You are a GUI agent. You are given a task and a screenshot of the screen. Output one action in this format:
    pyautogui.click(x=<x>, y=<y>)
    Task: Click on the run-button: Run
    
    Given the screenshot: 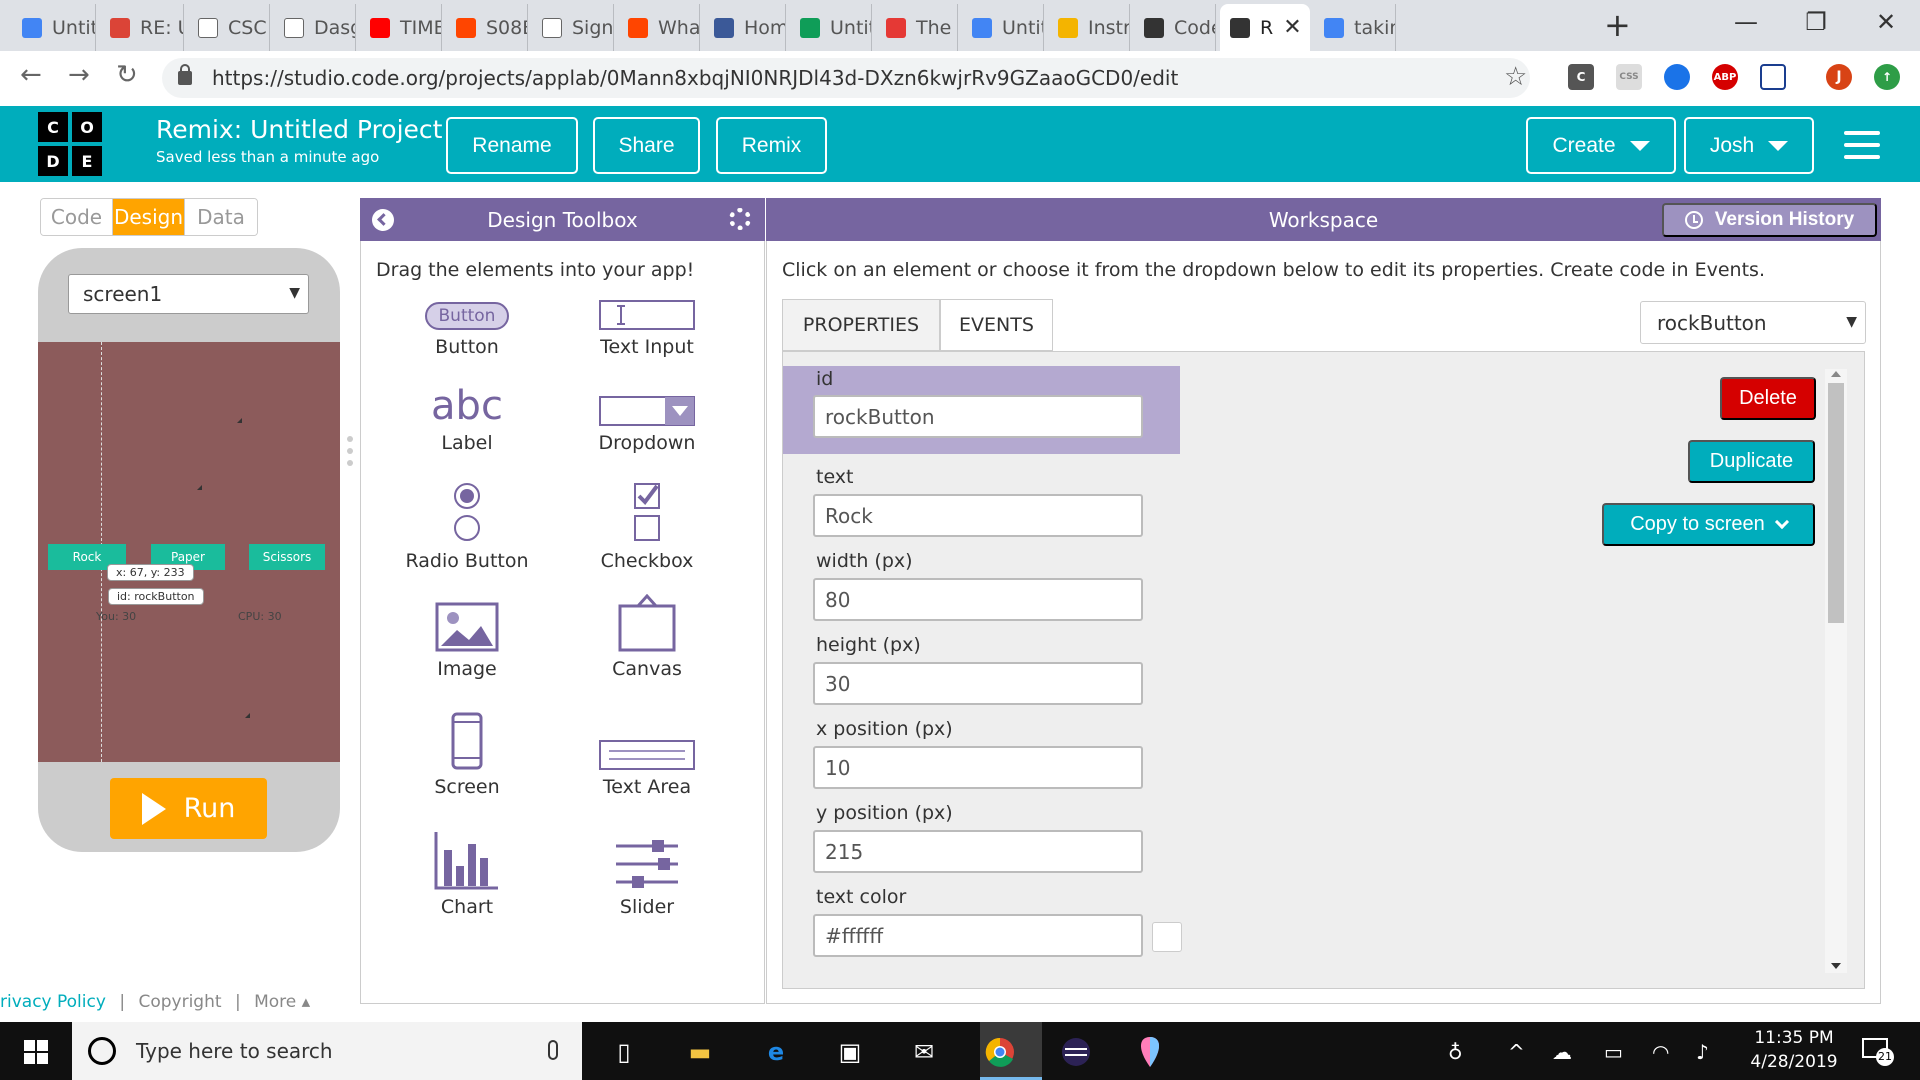 What is the action you would take?
    pyautogui.click(x=188, y=808)
    